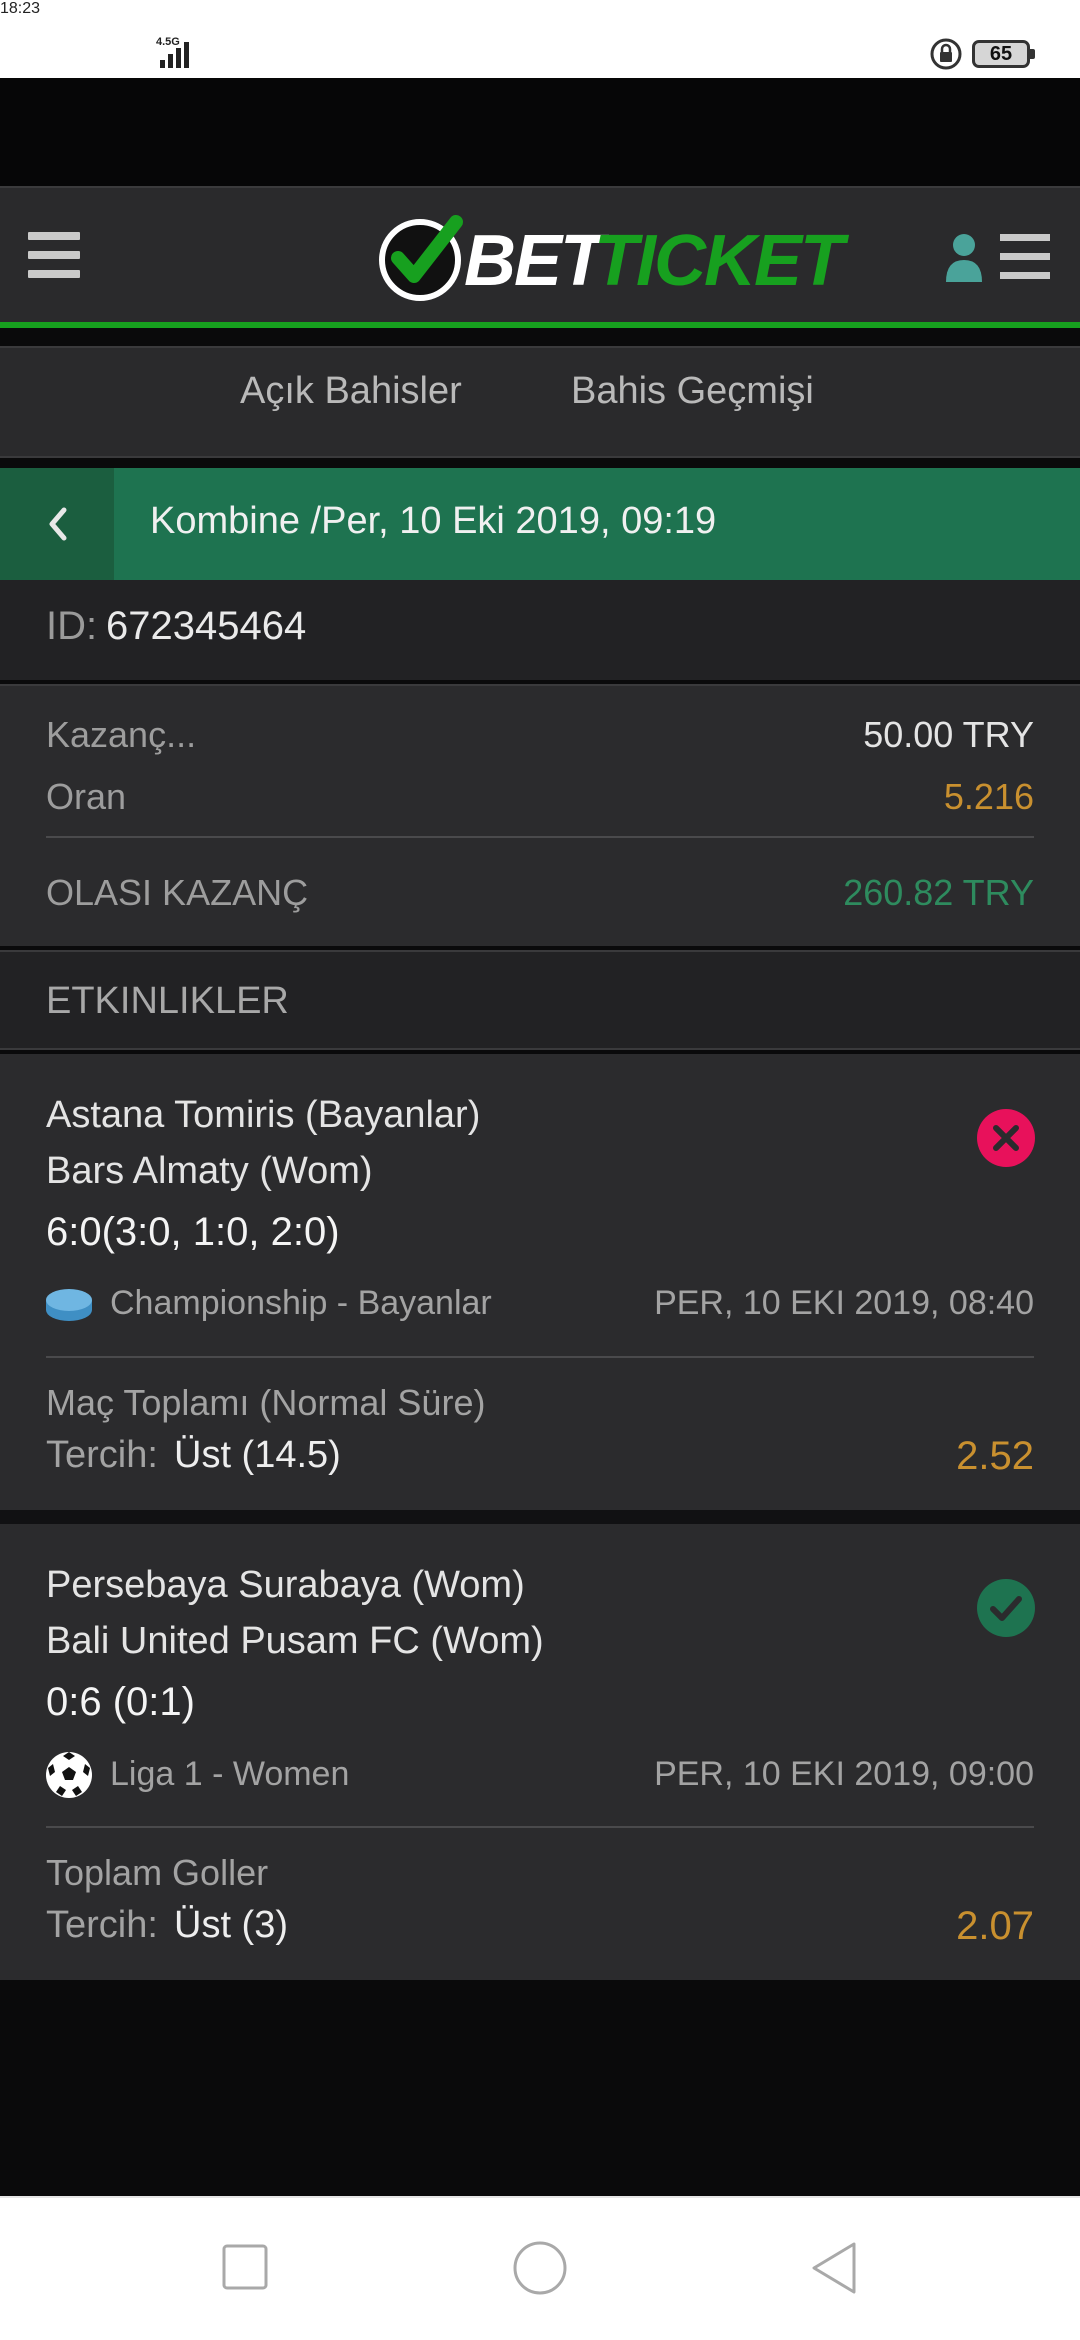  What do you see at coordinates (230, 1774) in the screenshot?
I see `event-league: Liga 1 - Women` at bounding box center [230, 1774].